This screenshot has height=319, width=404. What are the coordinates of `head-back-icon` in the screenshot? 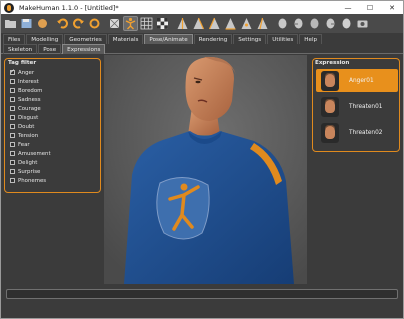 It's located at (314, 23).